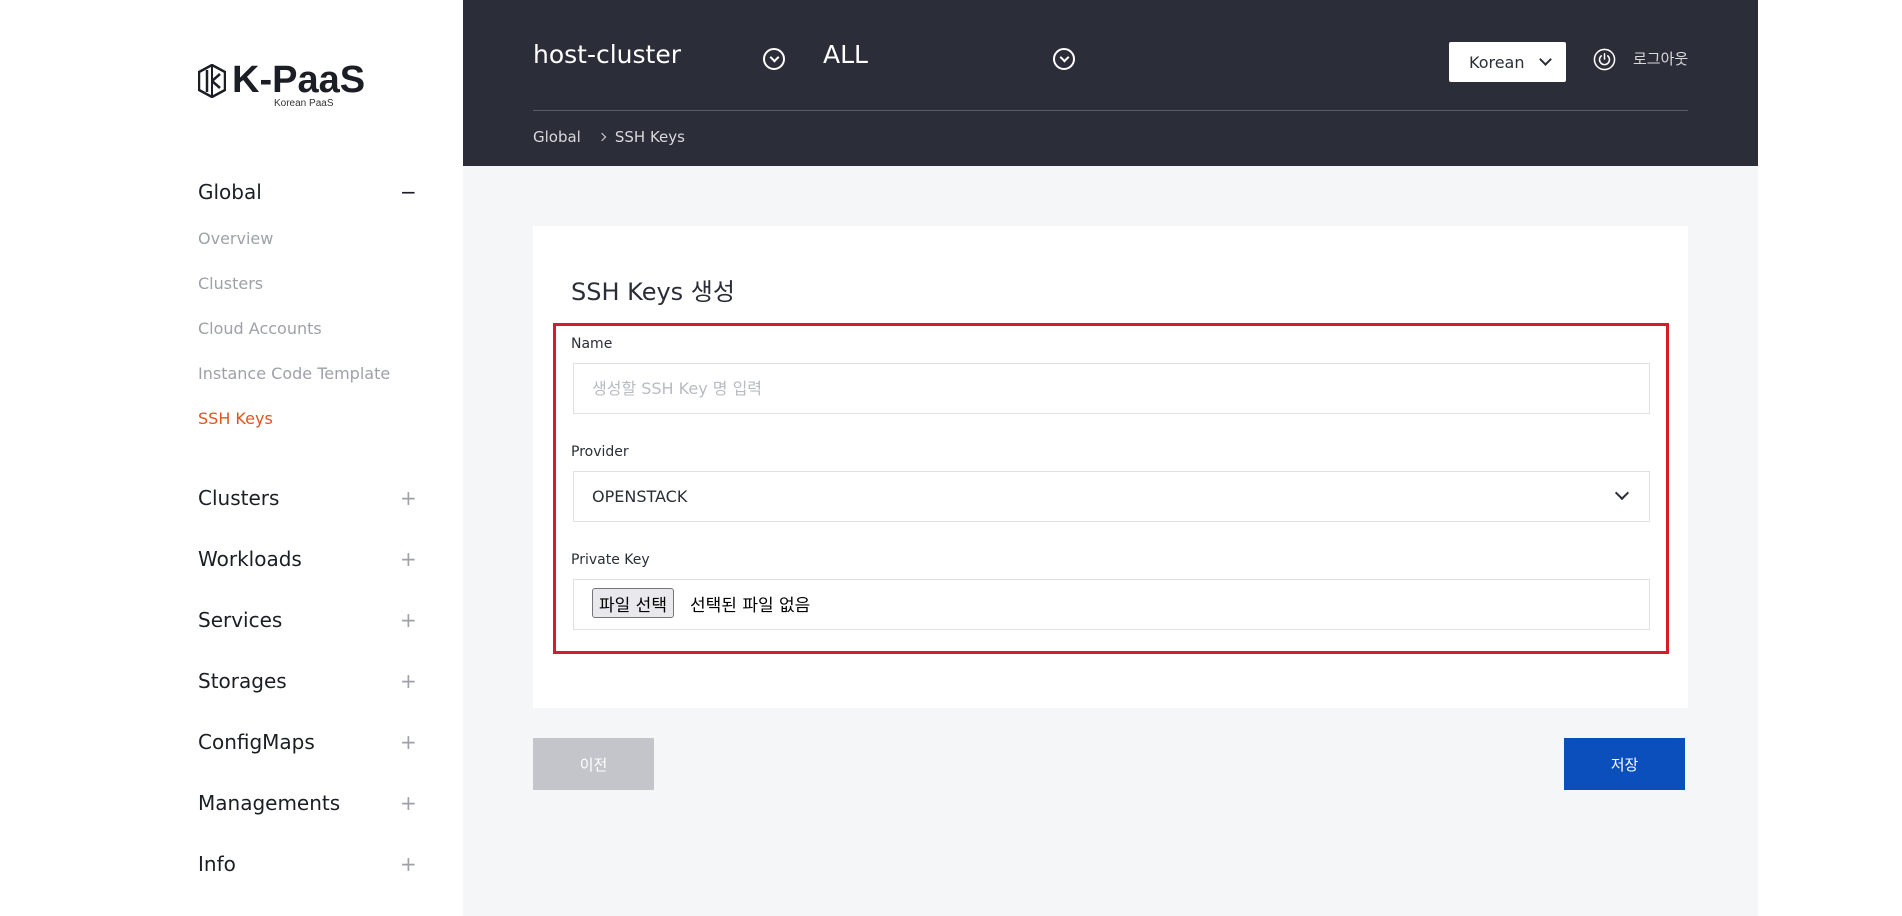  I want to click on nav-head-label: Info, so click(217, 864).